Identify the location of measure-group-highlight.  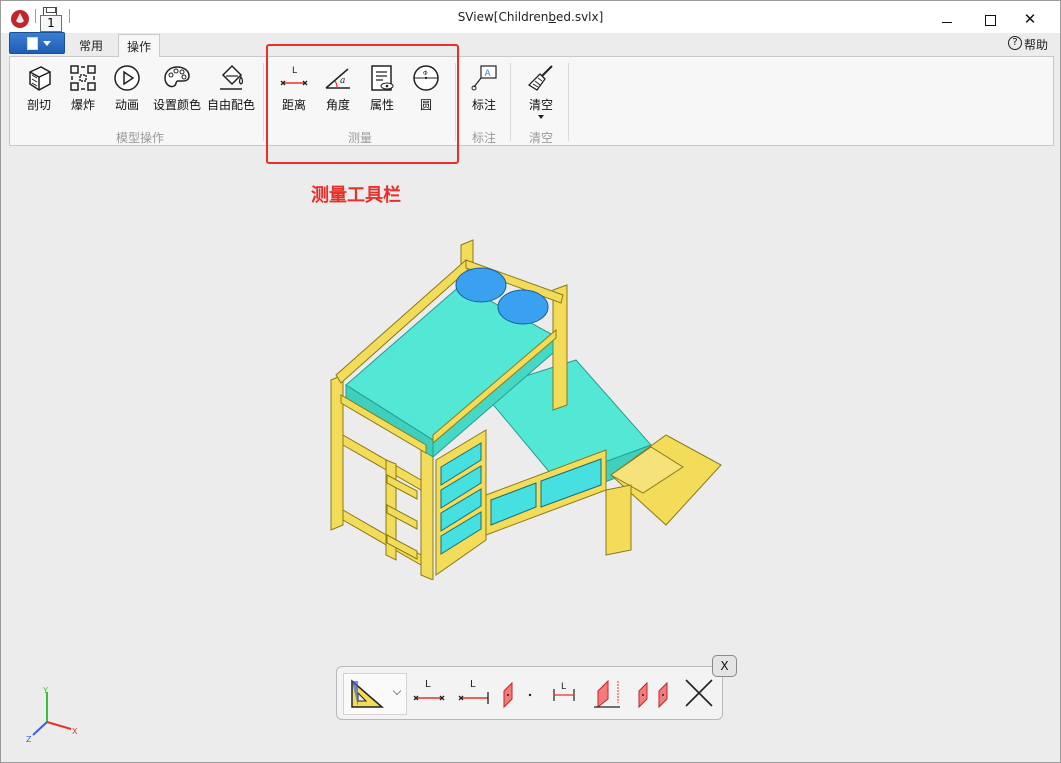
(362, 104).